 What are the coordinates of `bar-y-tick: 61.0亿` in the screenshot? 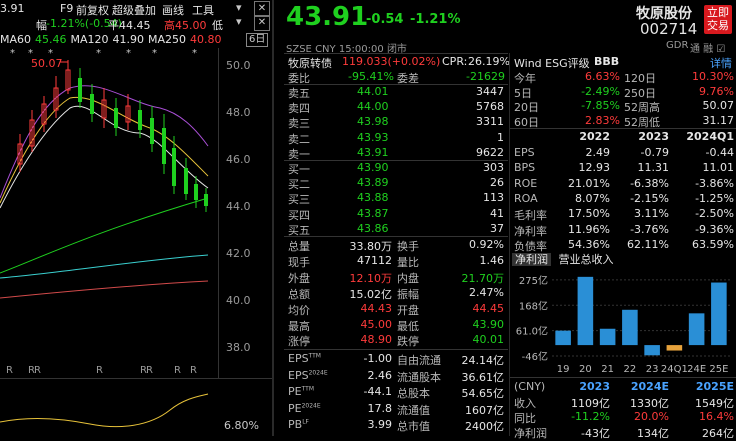 It's located at (532, 331).